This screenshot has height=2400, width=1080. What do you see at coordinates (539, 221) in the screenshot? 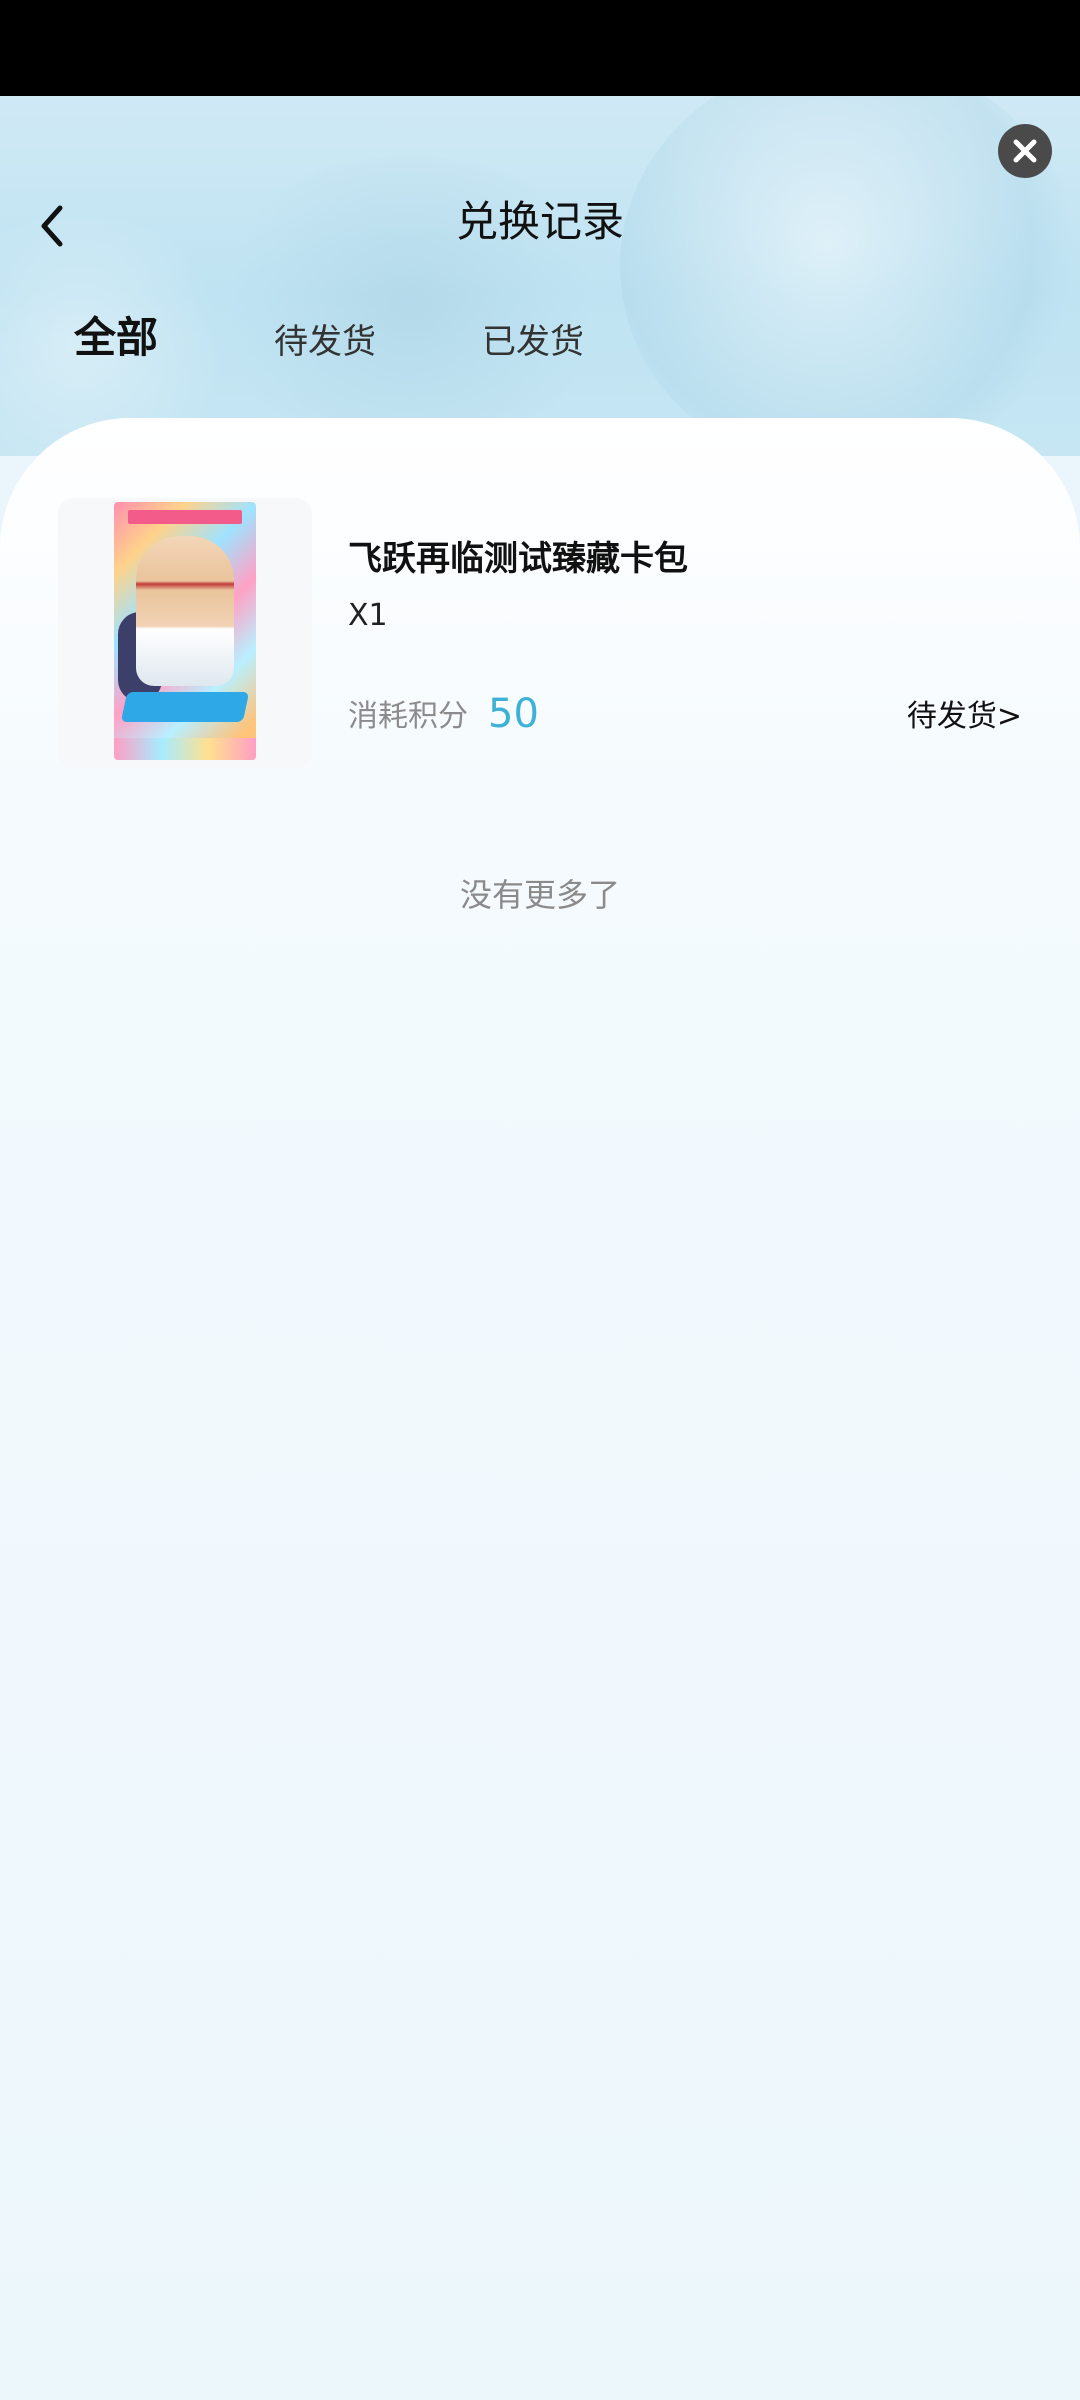
I see `page-title: 兑换记录` at bounding box center [539, 221].